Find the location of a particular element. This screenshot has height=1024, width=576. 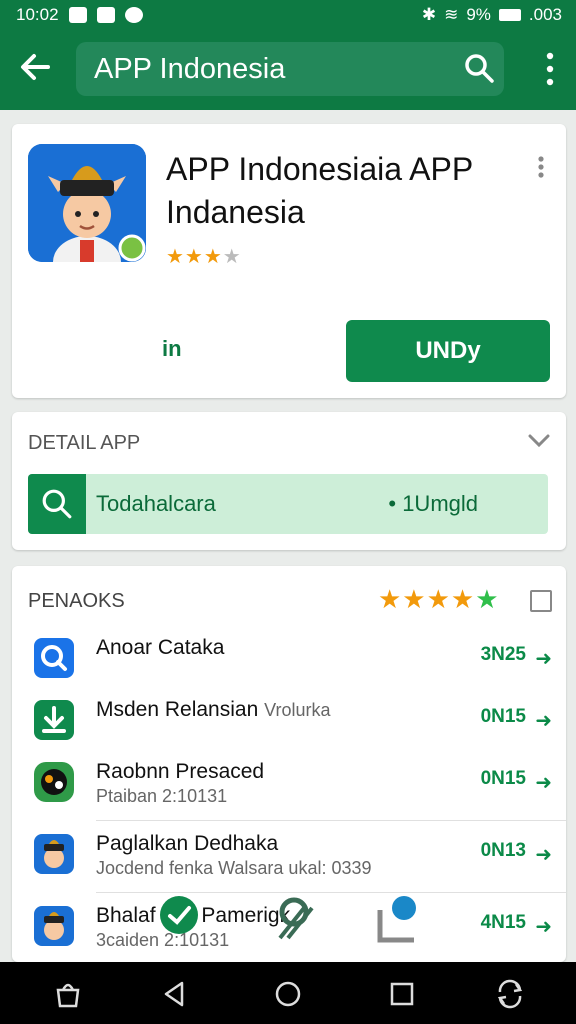

app-bar: APP Indonesia is located at coordinates (288, 70).